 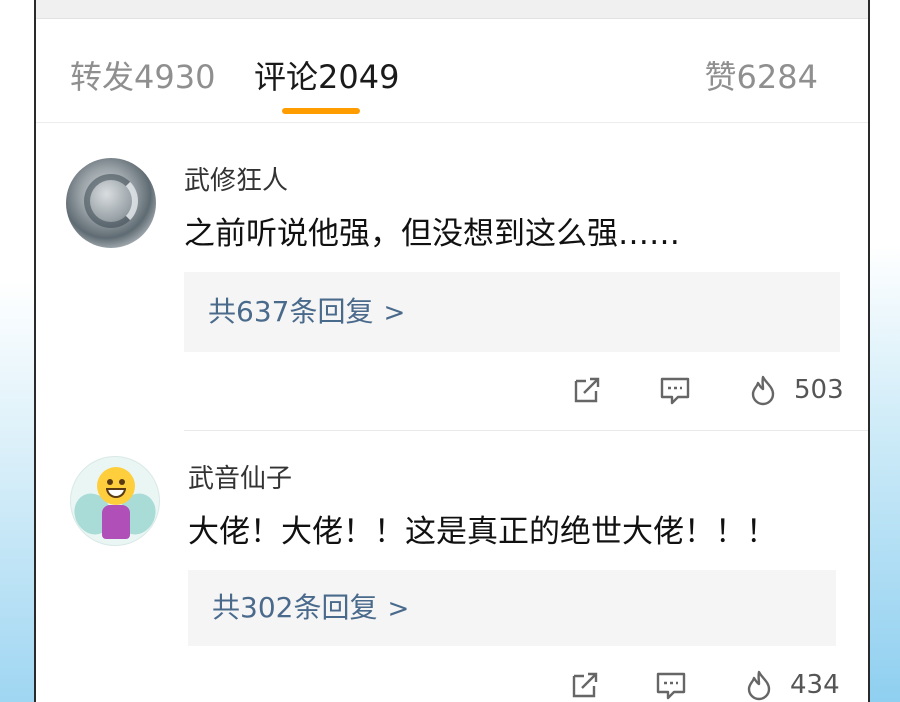 What do you see at coordinates (321, 111) in the screenshot?
I see `active-tab-indicator` at bounding box center [321, 111].